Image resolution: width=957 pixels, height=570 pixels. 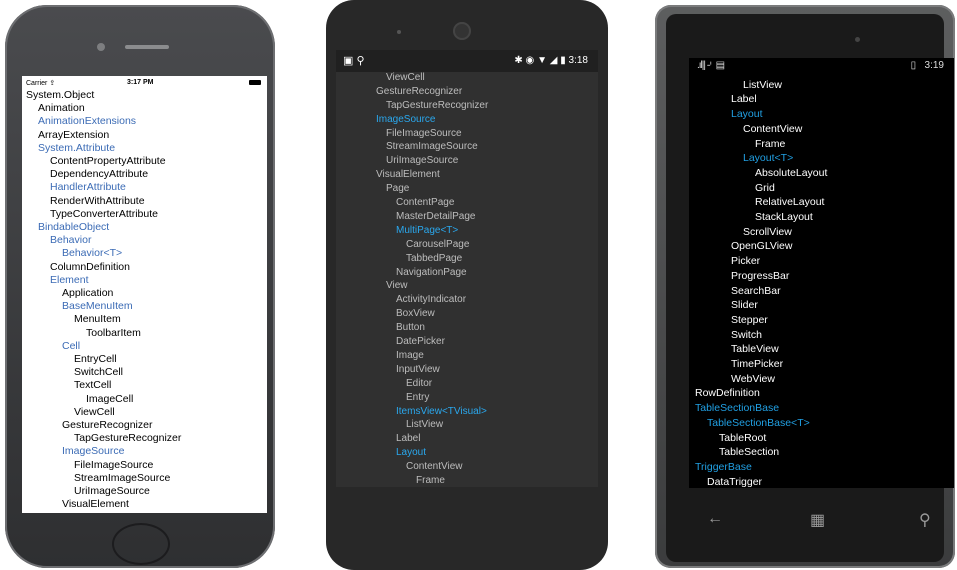 What do you see at coordinates (727, 438) in the screenshot?
I see `list-item: TableRoot` at bounding box center [727, 438].